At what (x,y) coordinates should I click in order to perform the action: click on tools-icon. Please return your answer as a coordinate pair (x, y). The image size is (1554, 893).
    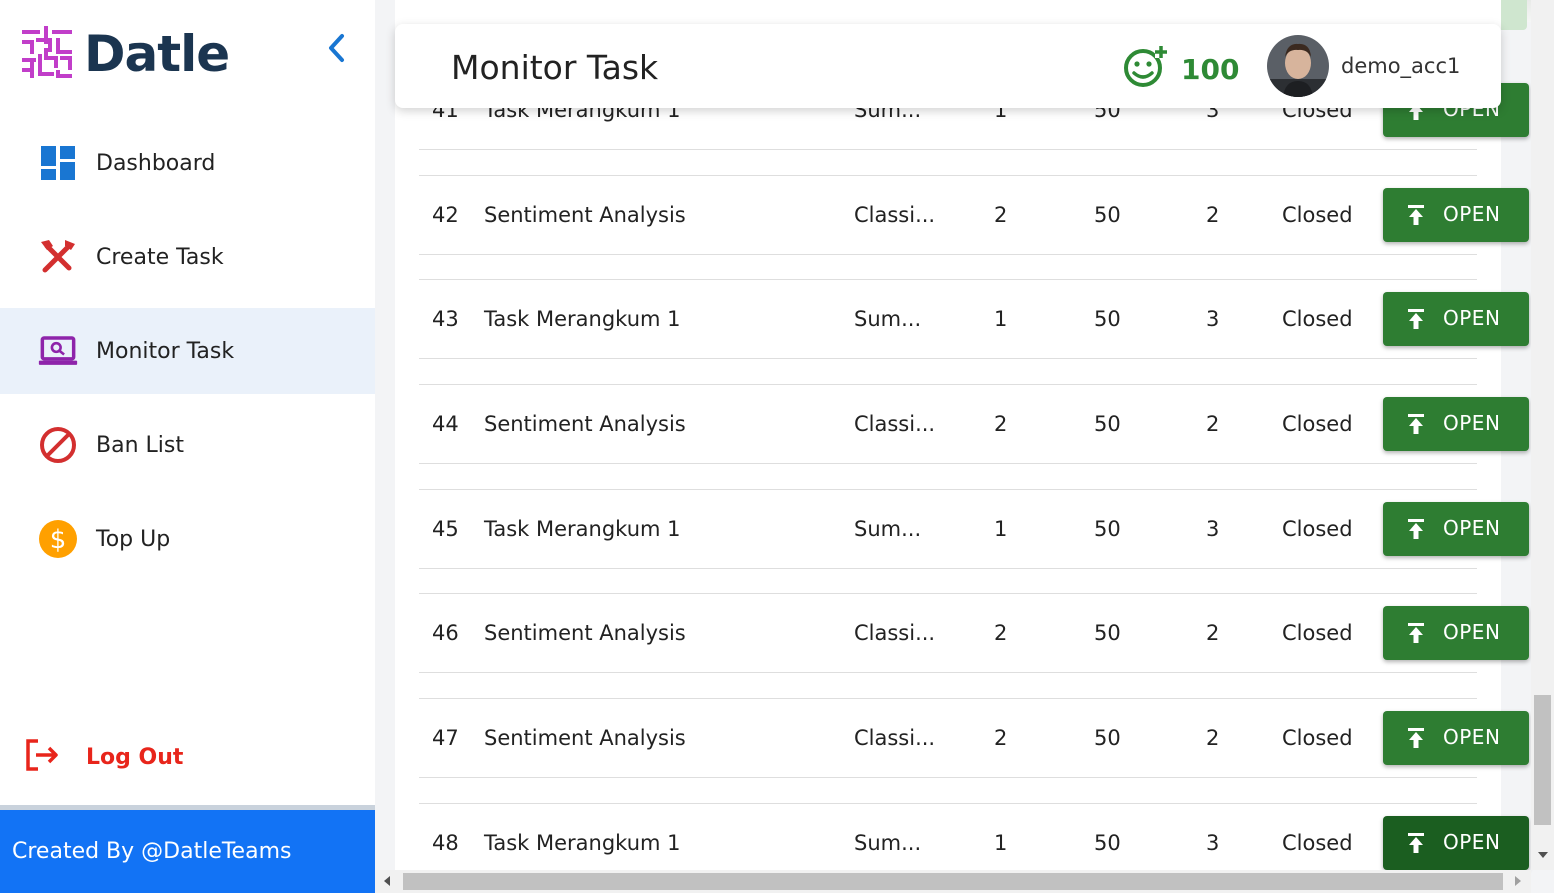
    Looking at the image, I should click on (58, 257).